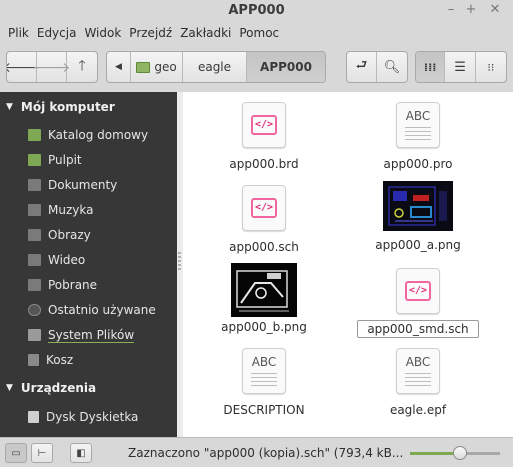  I want to click on sidebar-section-devices: ▼ Urządzenia, so click(51, 388).